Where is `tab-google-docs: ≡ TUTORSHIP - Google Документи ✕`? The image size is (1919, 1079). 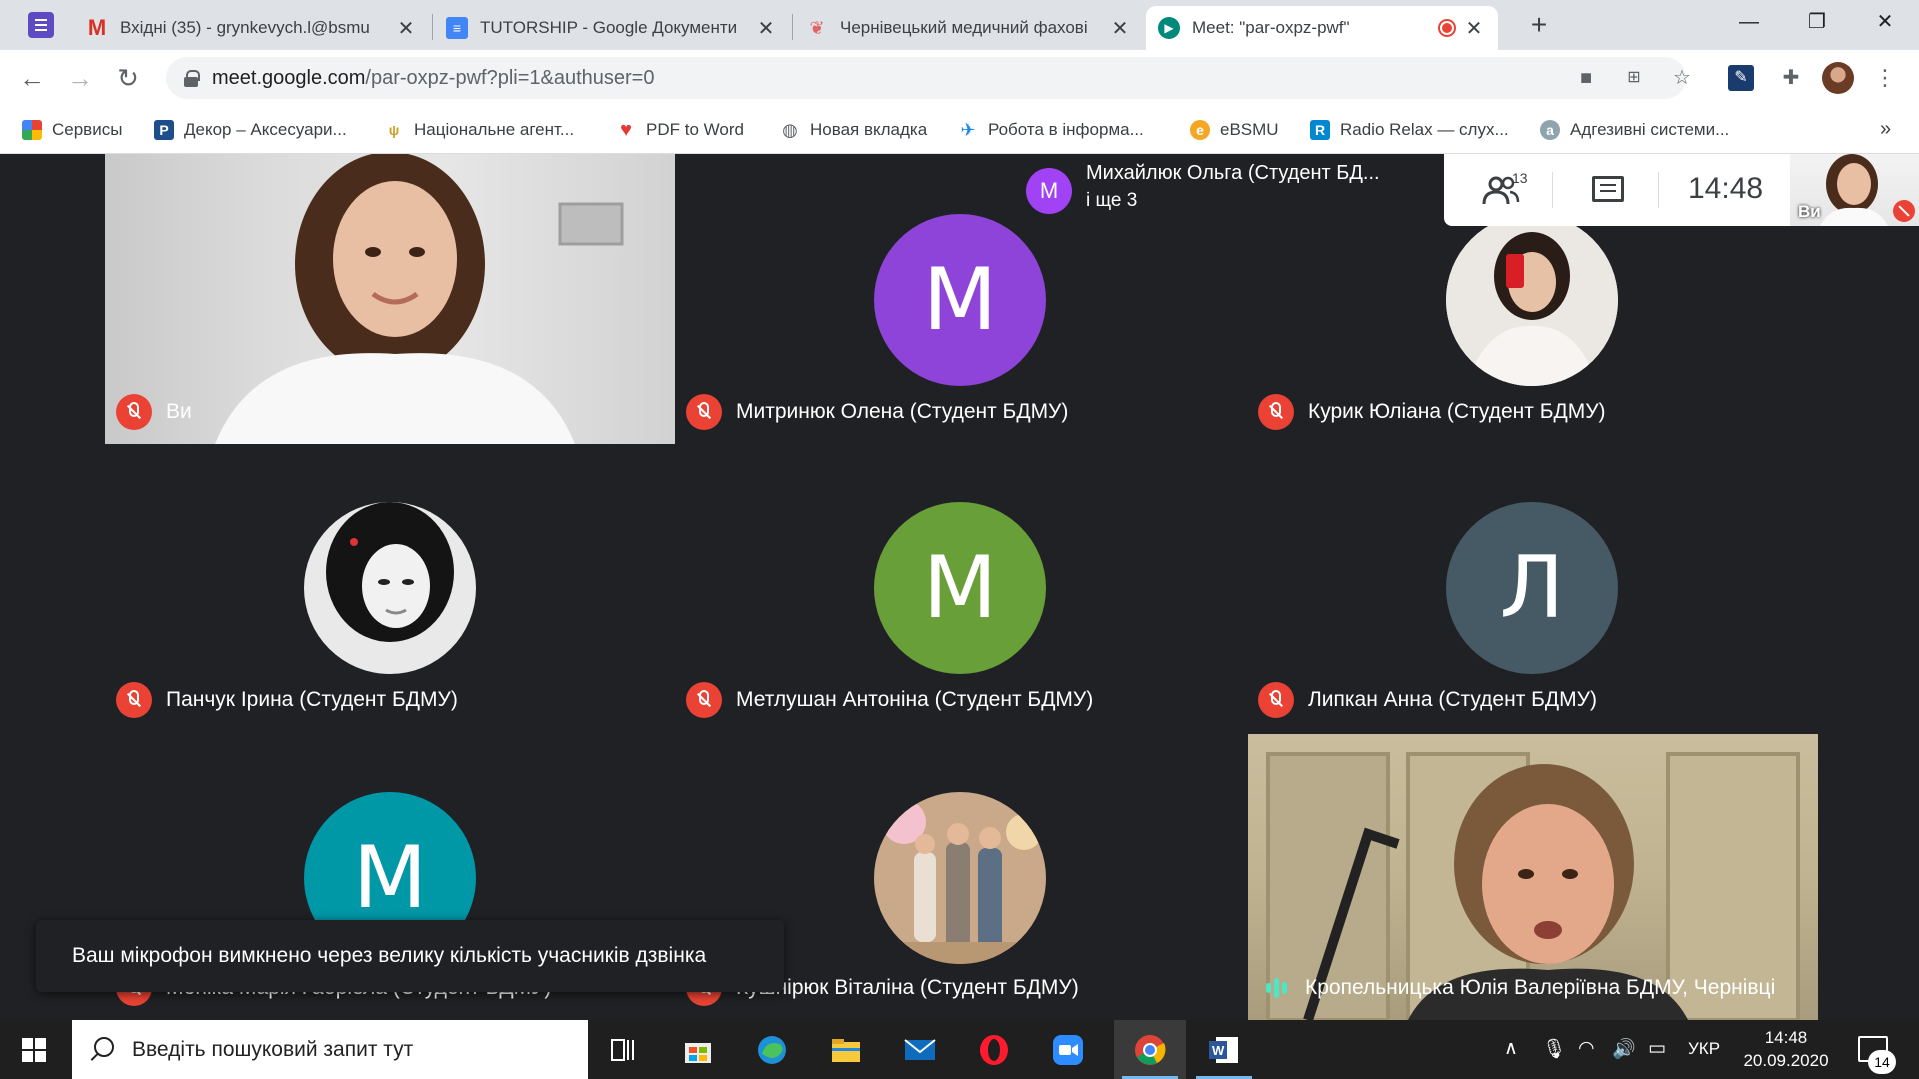
tab-google-docs: ≡ TUTORSHIP - Google Документи ✕ is located at coordinates (612, 28).